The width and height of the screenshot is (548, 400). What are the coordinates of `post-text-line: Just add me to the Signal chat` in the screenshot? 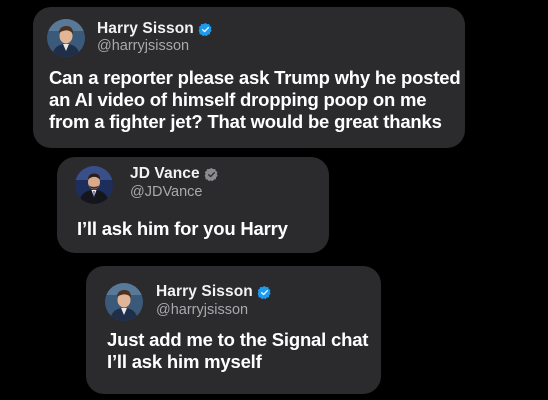 It's located at (238, 339).